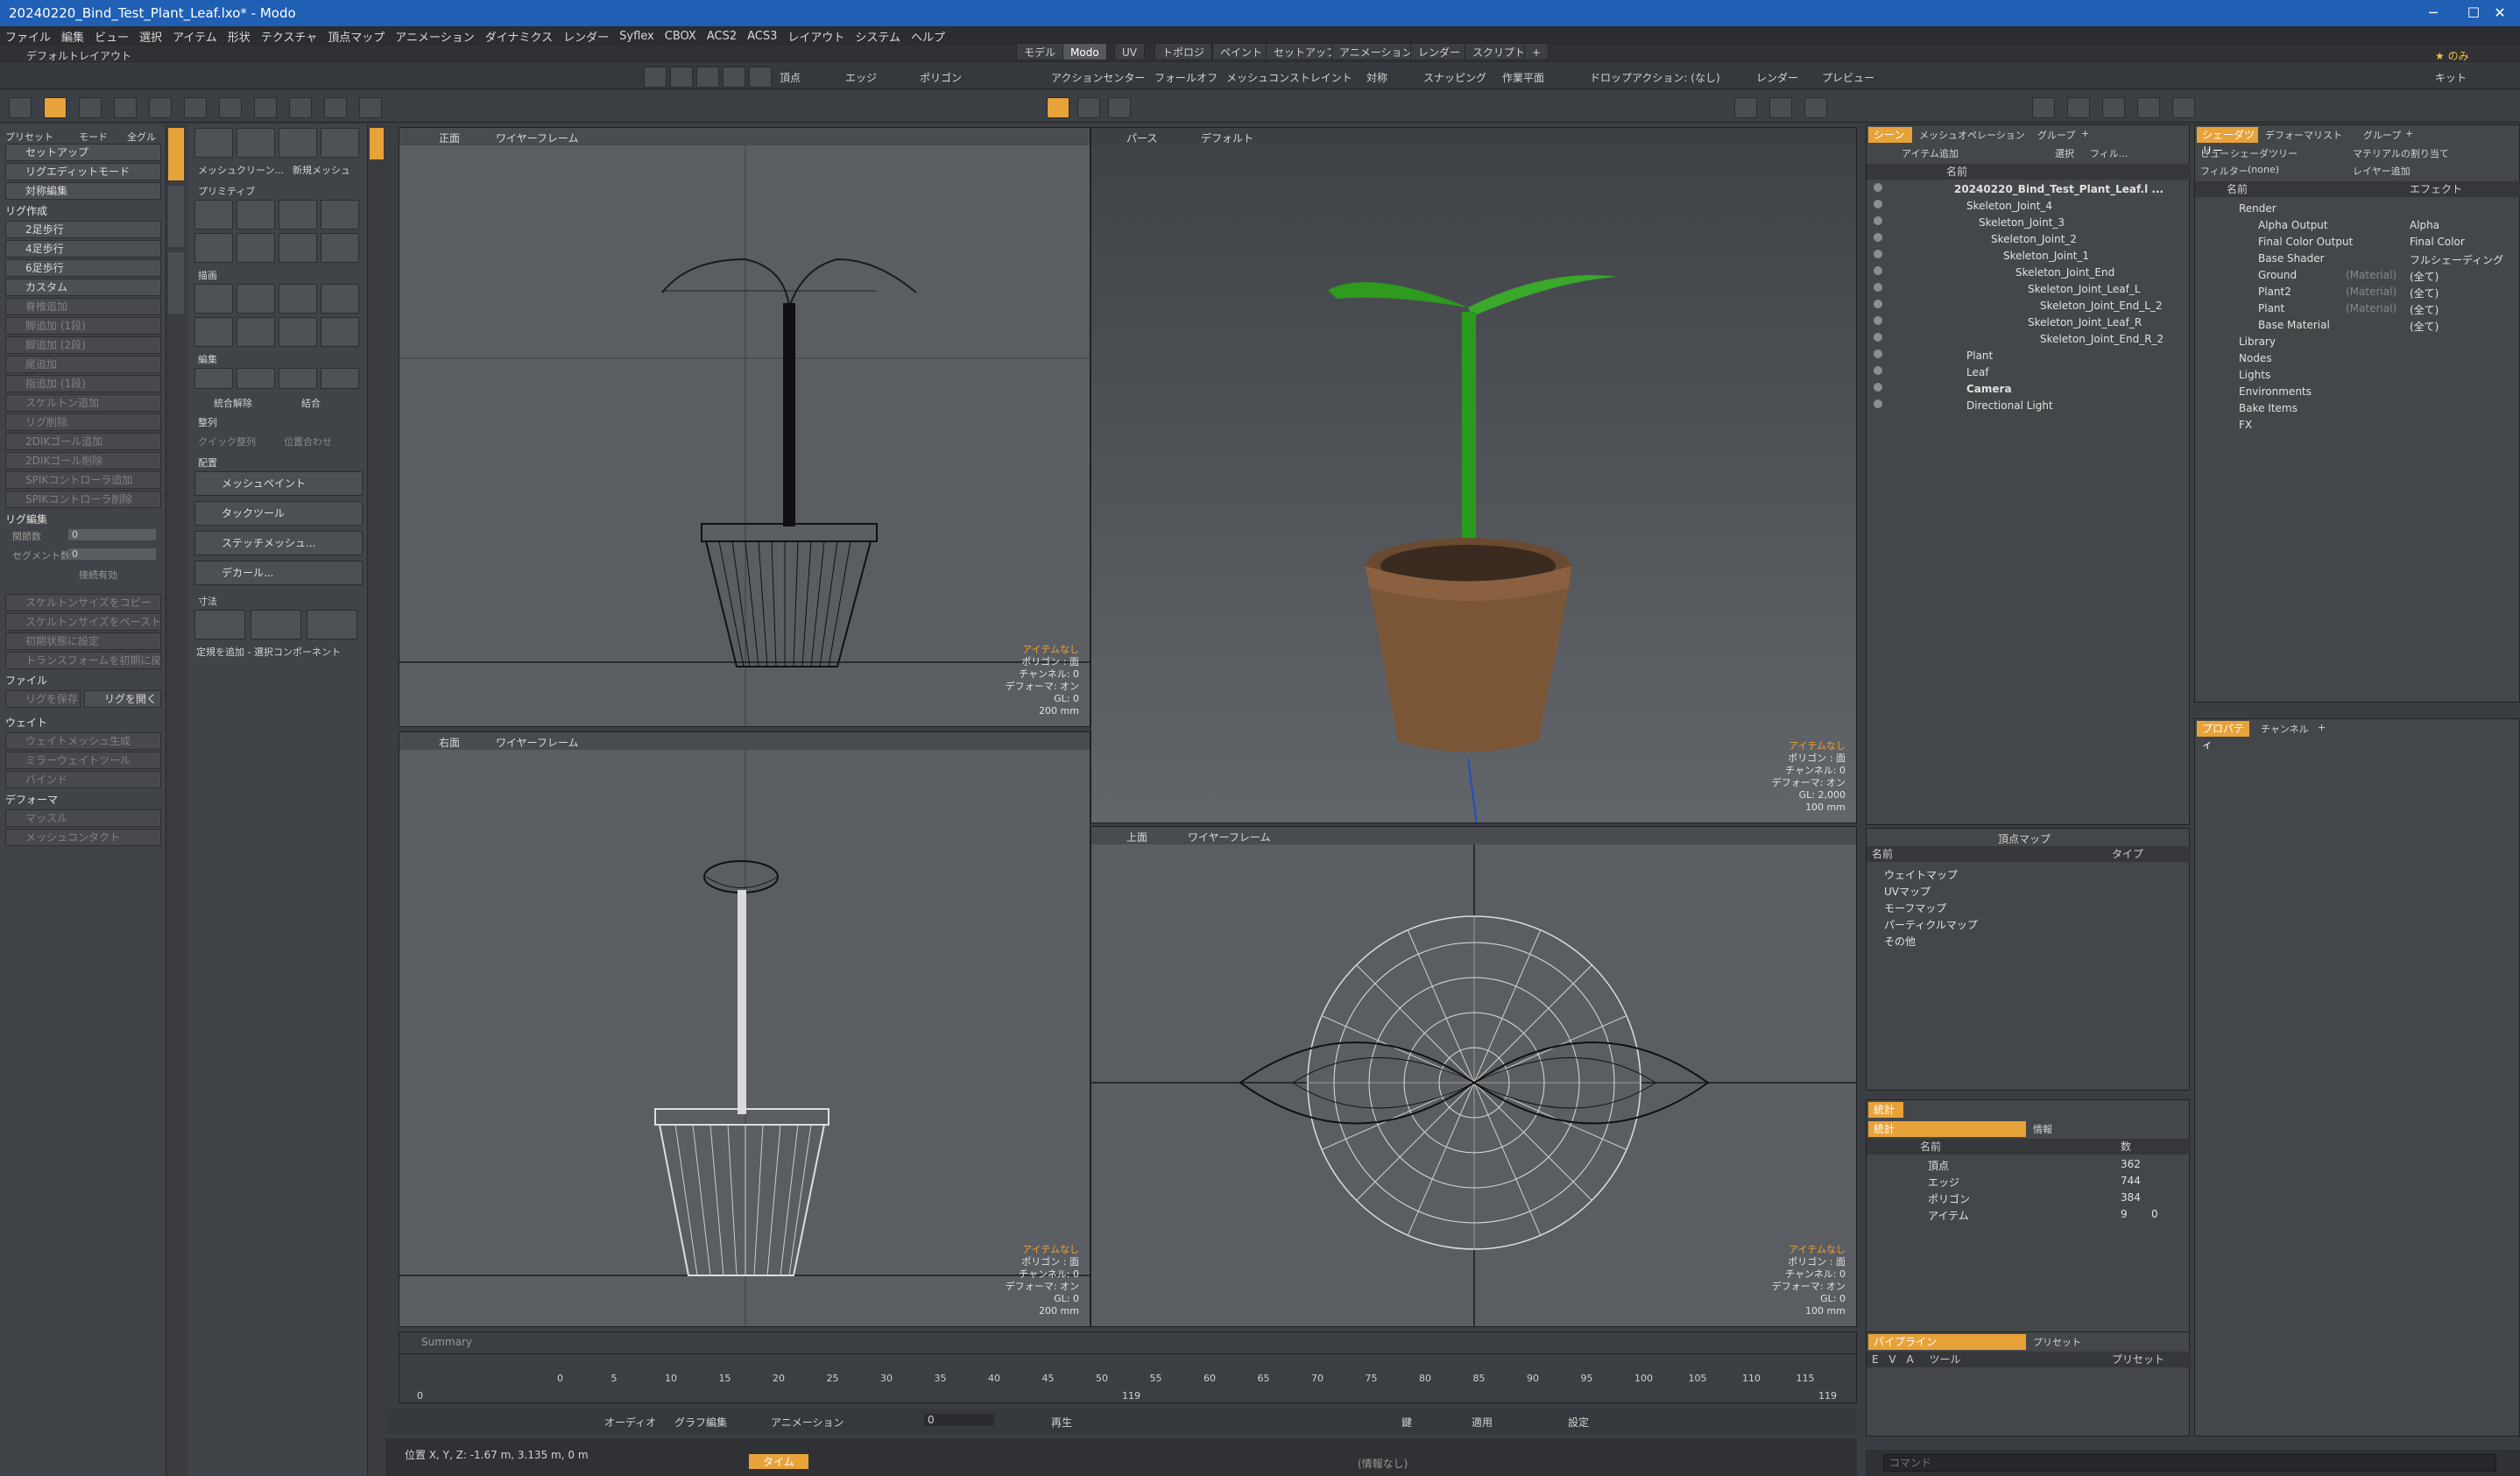 Image resolution: width=2520 pixels, height=1476 pixels. Describe the element at coordinates (2022, 222) in the screenshot. I see `scene-item: Skeleton_Joint_3` at that location.